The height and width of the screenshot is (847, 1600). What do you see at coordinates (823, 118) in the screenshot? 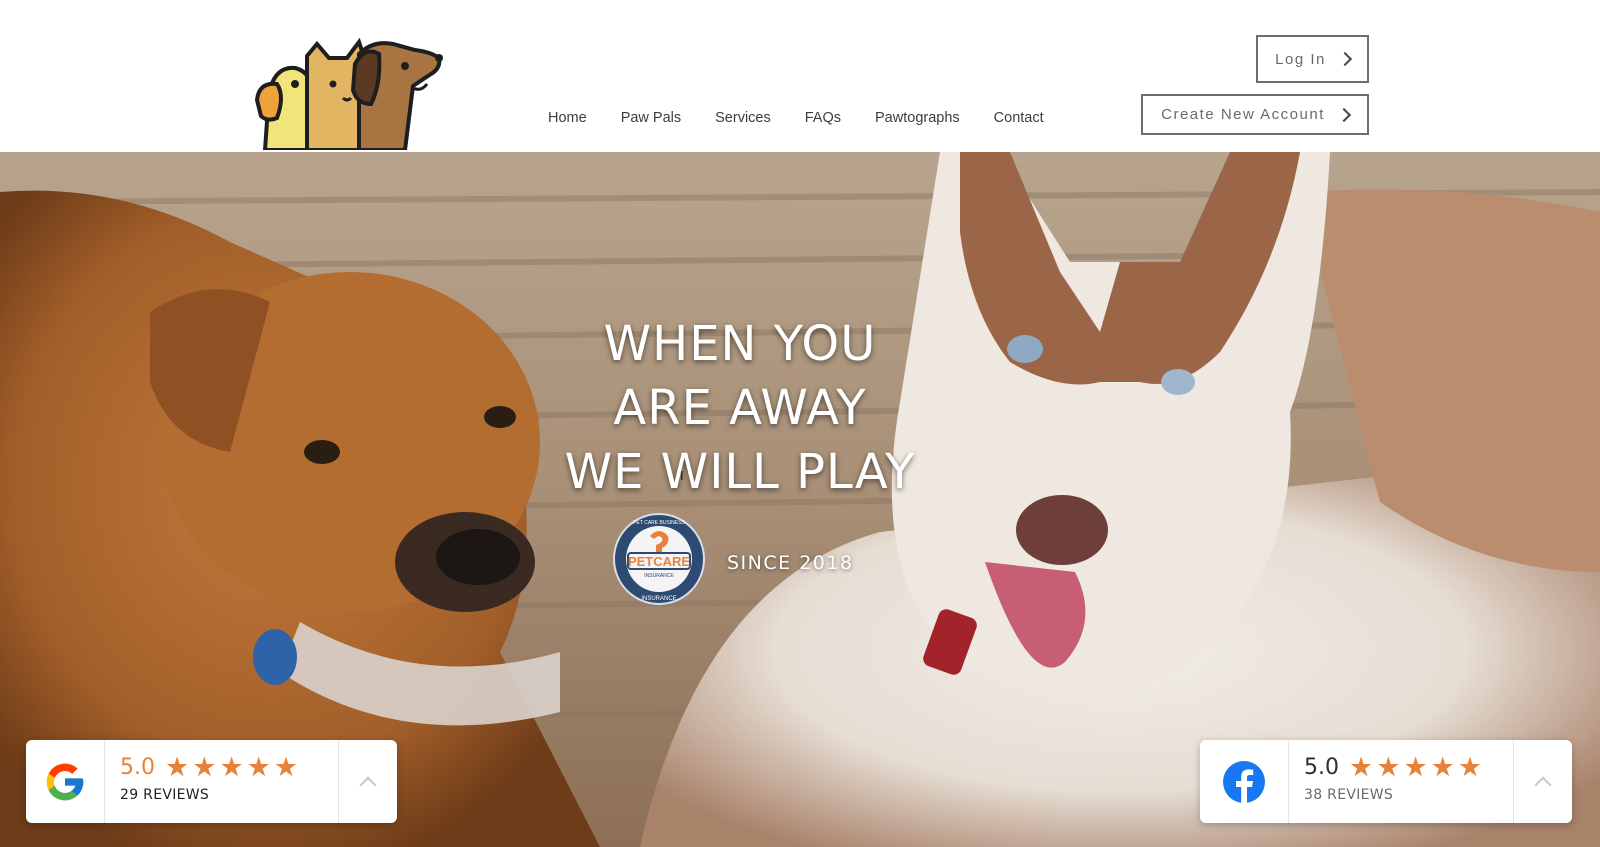
I see `nav-faqs: FAQs` at bounding box center [823, 118].